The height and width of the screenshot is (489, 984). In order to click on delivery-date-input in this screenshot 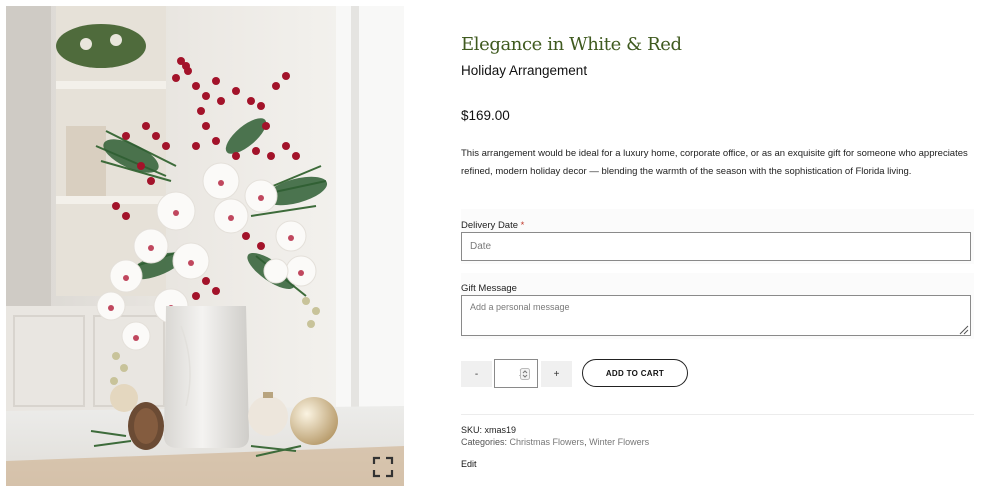, I will do `click(716, 246)`.